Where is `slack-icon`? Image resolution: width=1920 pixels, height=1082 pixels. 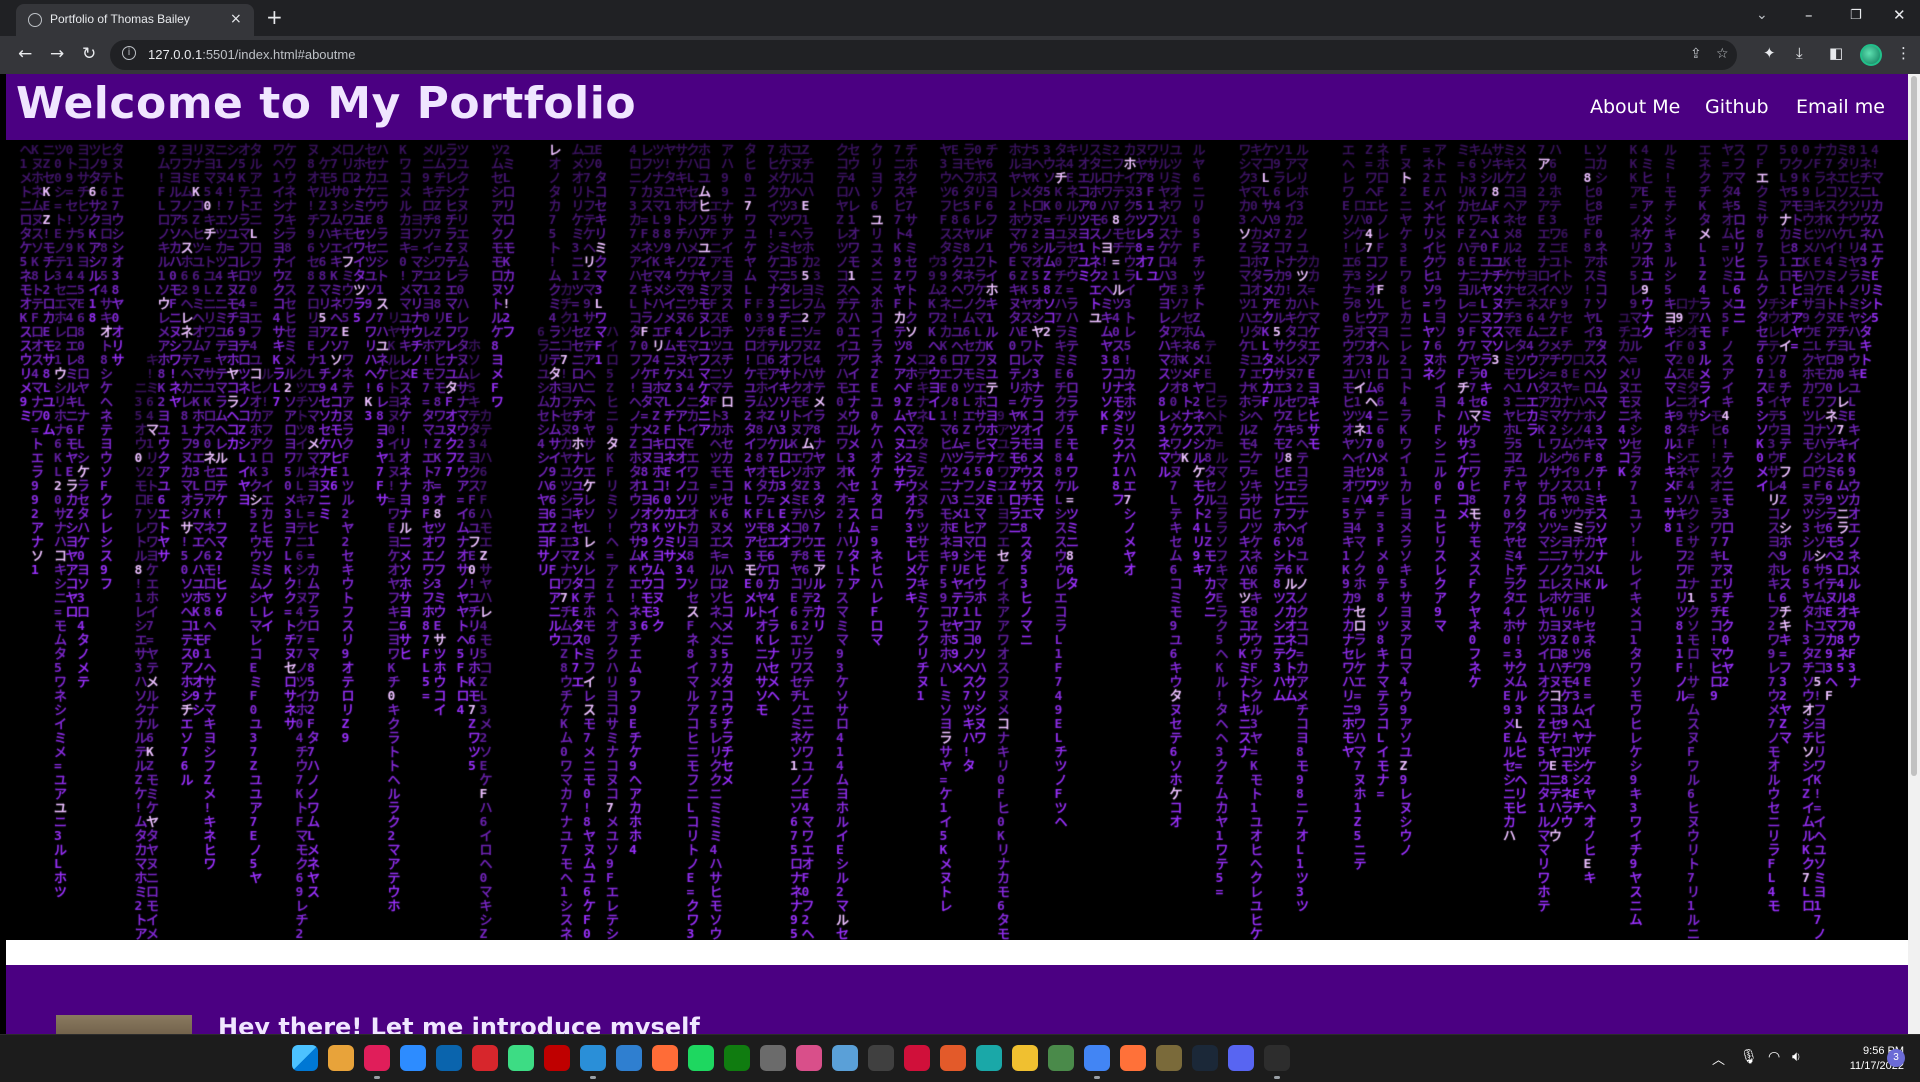 slack-icon is located at coordinates (377, 1058).